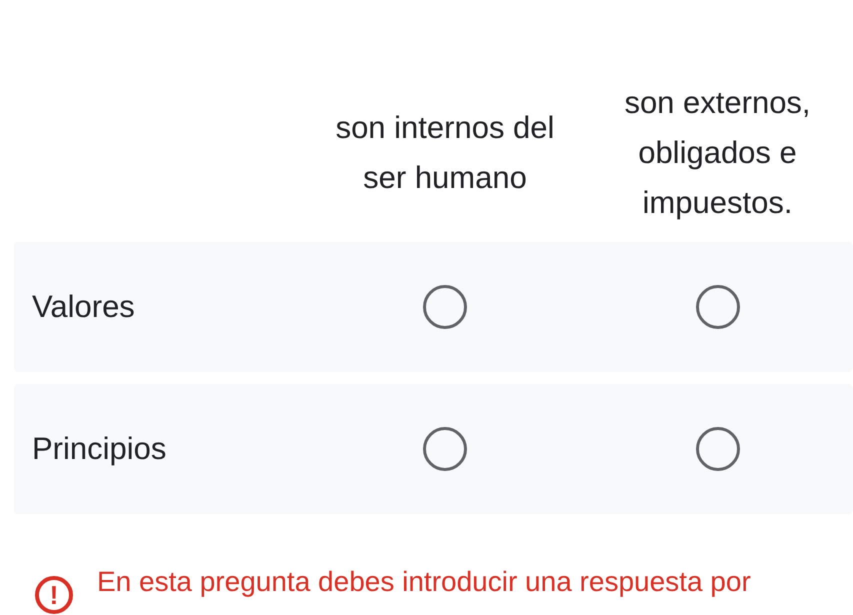  I want to click on column-header: son externos, obligados e impuestos., so click(717, 153).